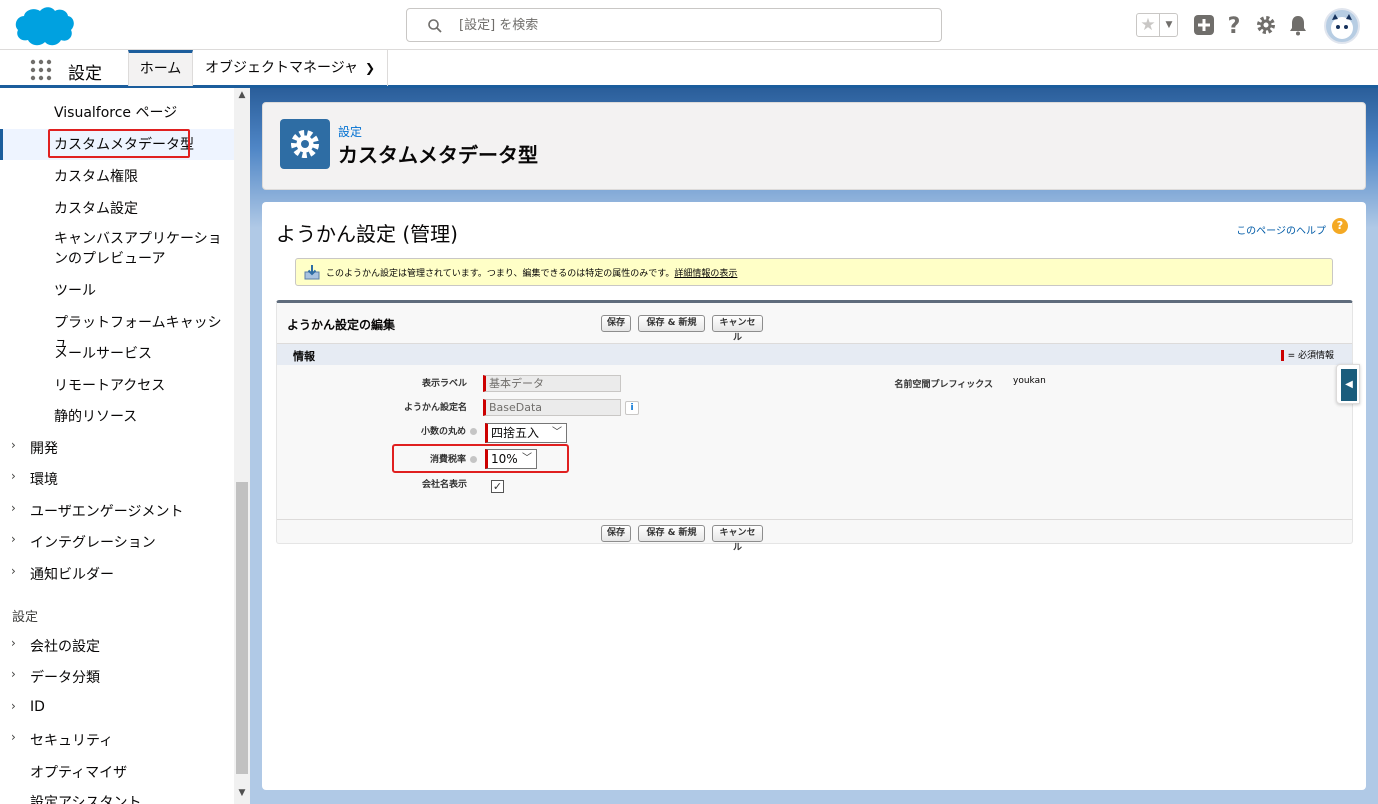  I want to click on add-icon, so click(1204, 25).